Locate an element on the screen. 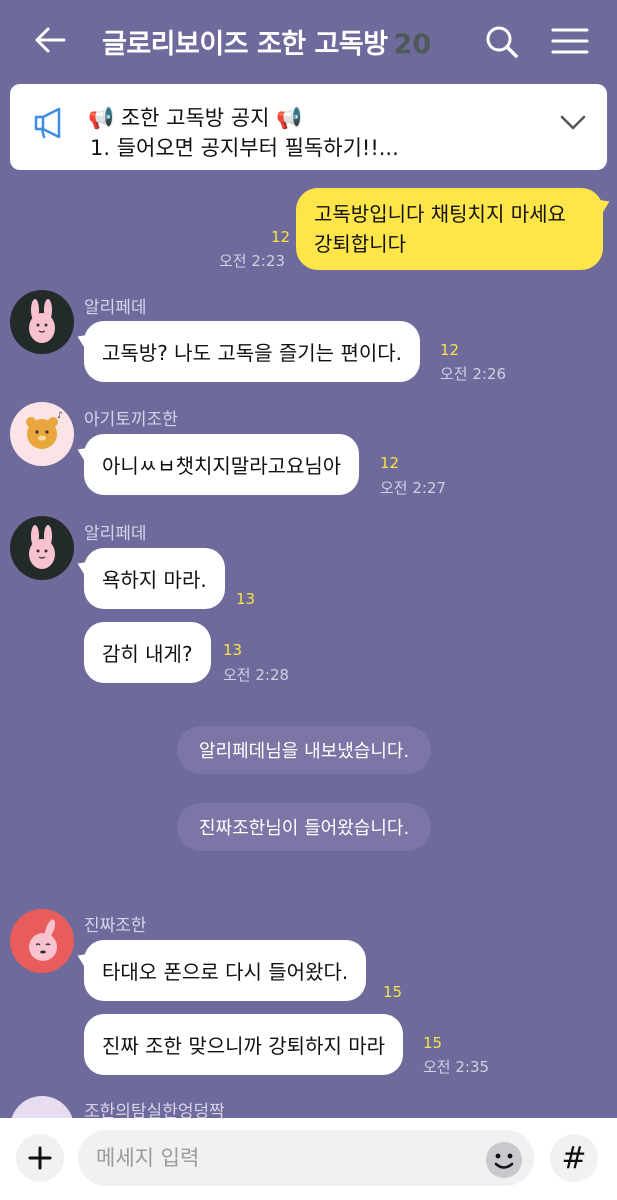 This screenshot has height=1200, width=617. message-bubble: 감히 내게? is located at coordinates (147, 652).